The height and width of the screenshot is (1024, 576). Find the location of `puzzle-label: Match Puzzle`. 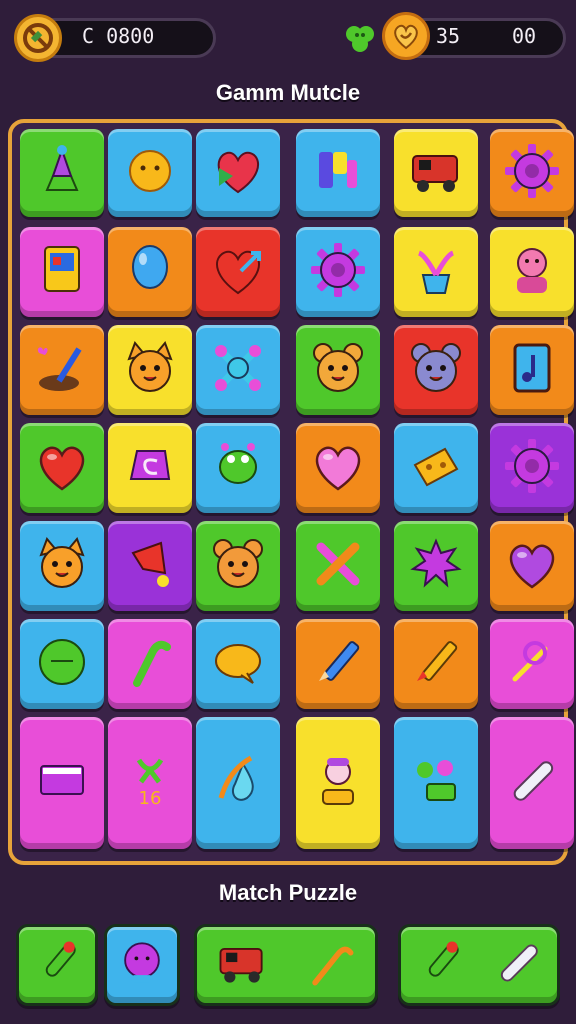

puzzle-label: Match Puzzle is located at coordinates (288, 892).